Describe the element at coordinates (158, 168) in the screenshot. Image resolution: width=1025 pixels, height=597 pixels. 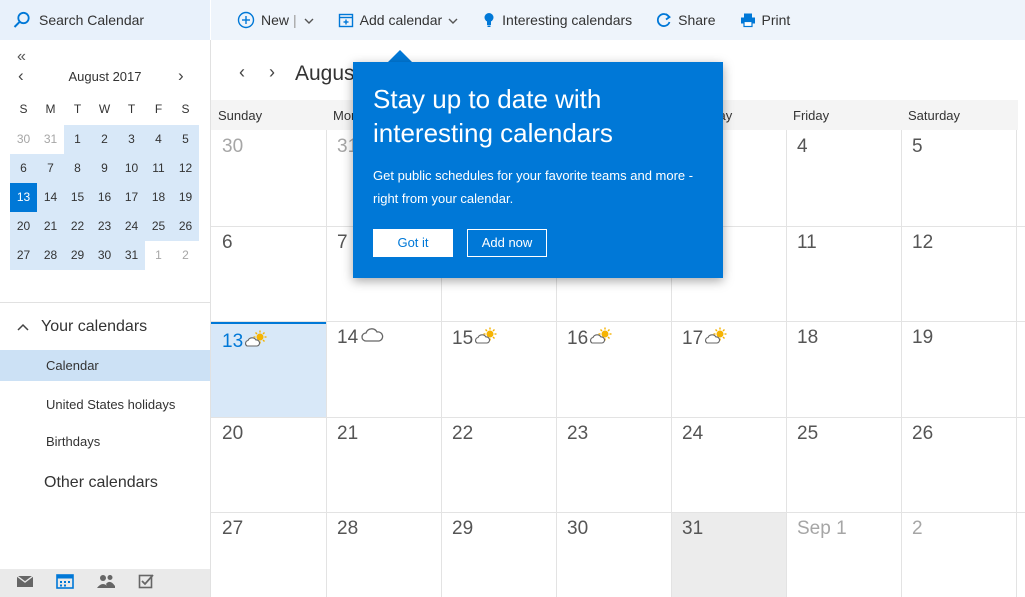
I see `mini-calendar-day: 11` at that location.